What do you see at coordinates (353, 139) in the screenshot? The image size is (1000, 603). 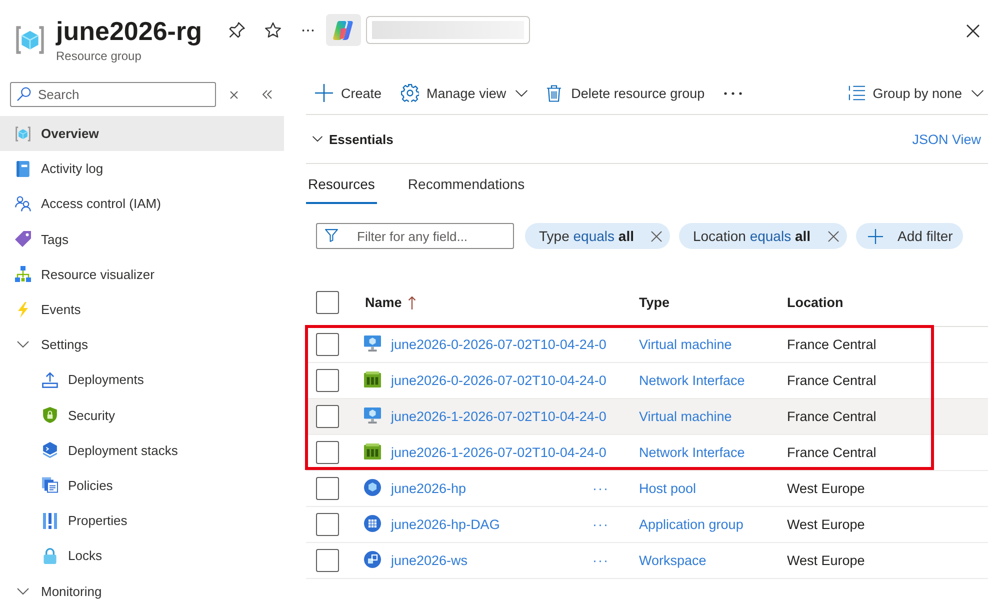 I see `essentials-toggle: Essentials` at bounding box center [353, 139].